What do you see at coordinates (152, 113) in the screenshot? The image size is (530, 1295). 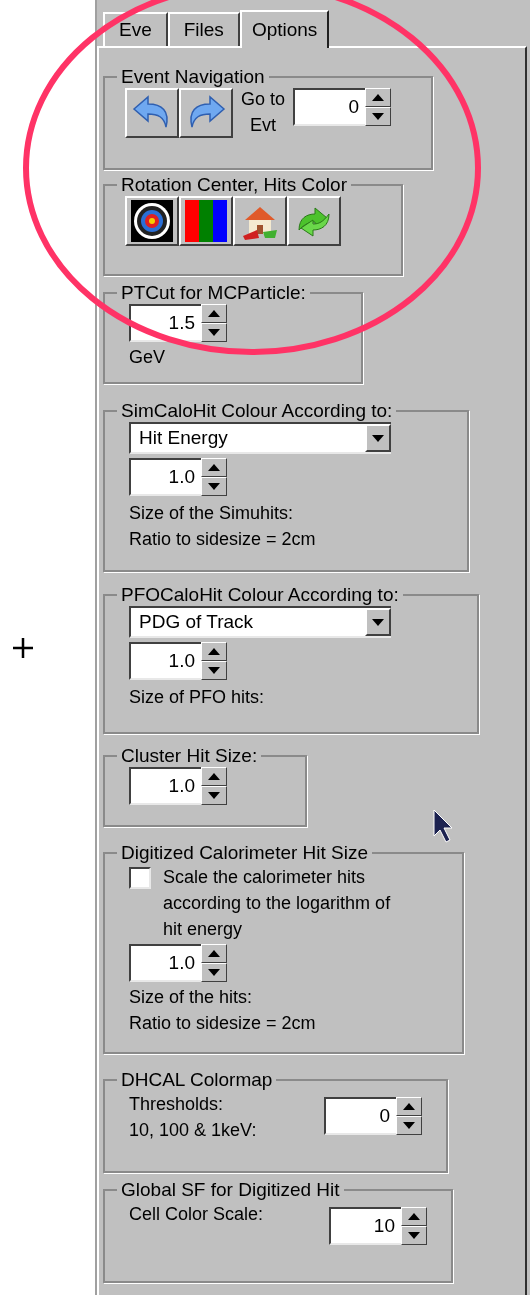 I see `back-button` at bounding box center [152, 113].